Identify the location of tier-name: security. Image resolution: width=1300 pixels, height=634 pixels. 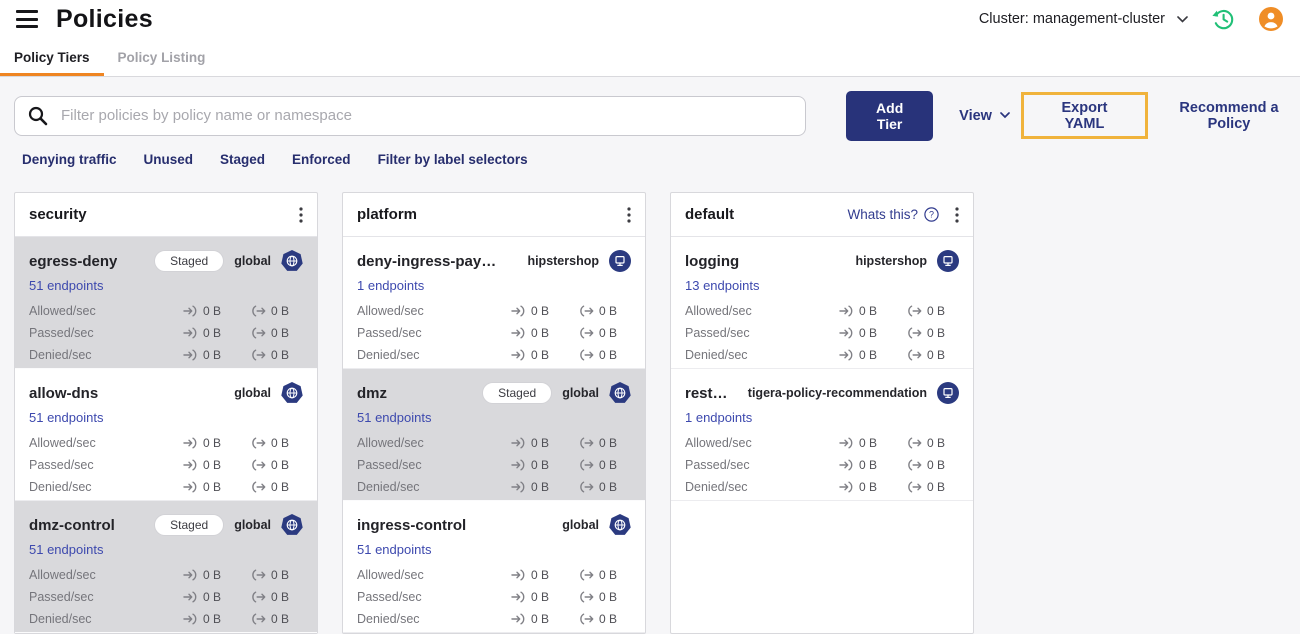
(58, 214).